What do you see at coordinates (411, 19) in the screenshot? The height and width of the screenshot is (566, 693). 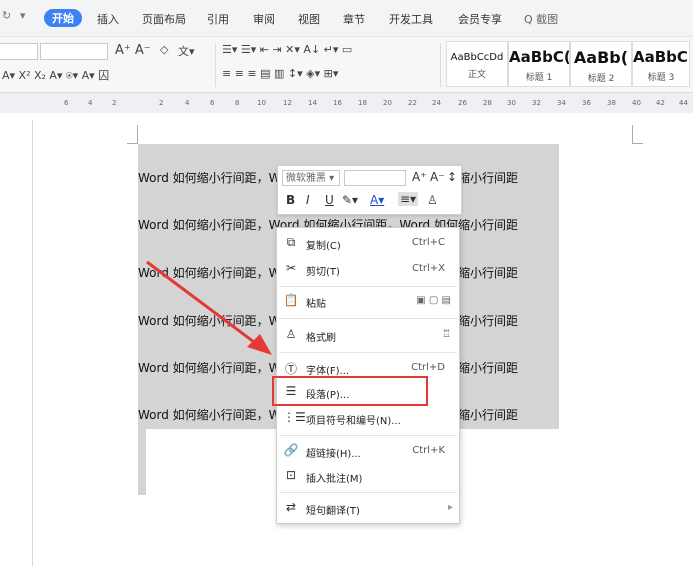 I see `tab-developer: 开发工具` at bounding box center [411, 19].